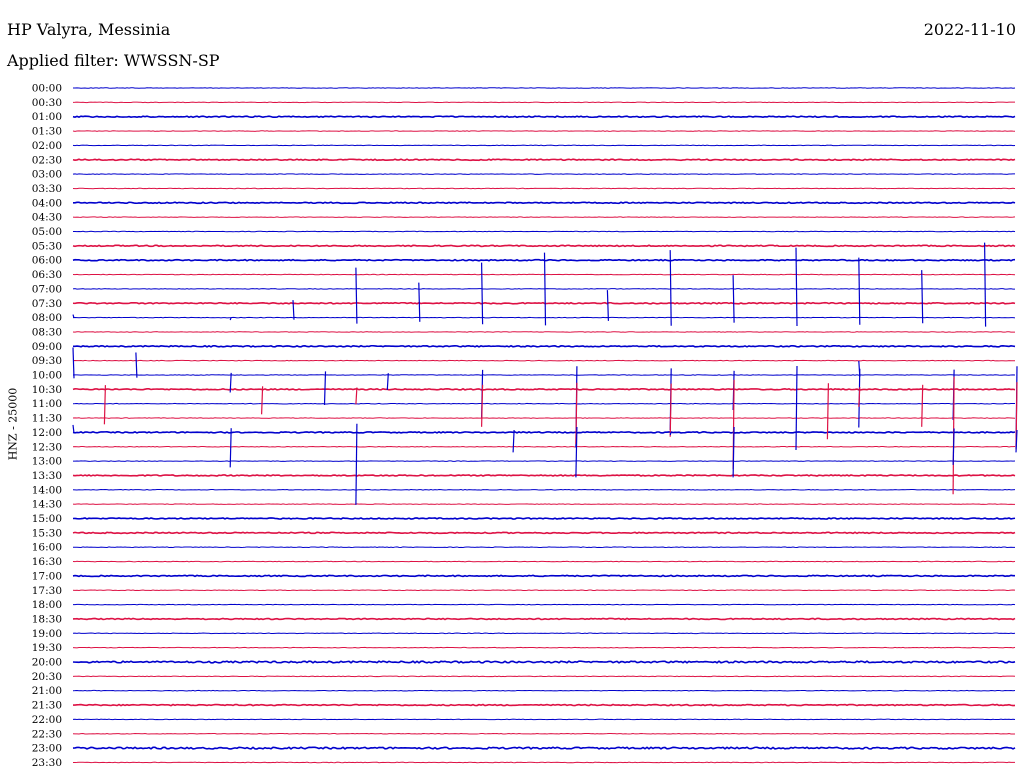 The height and width of the screenshot is (780, 1024). I want to click on row-time-label: 04:00, so click(47, 203).